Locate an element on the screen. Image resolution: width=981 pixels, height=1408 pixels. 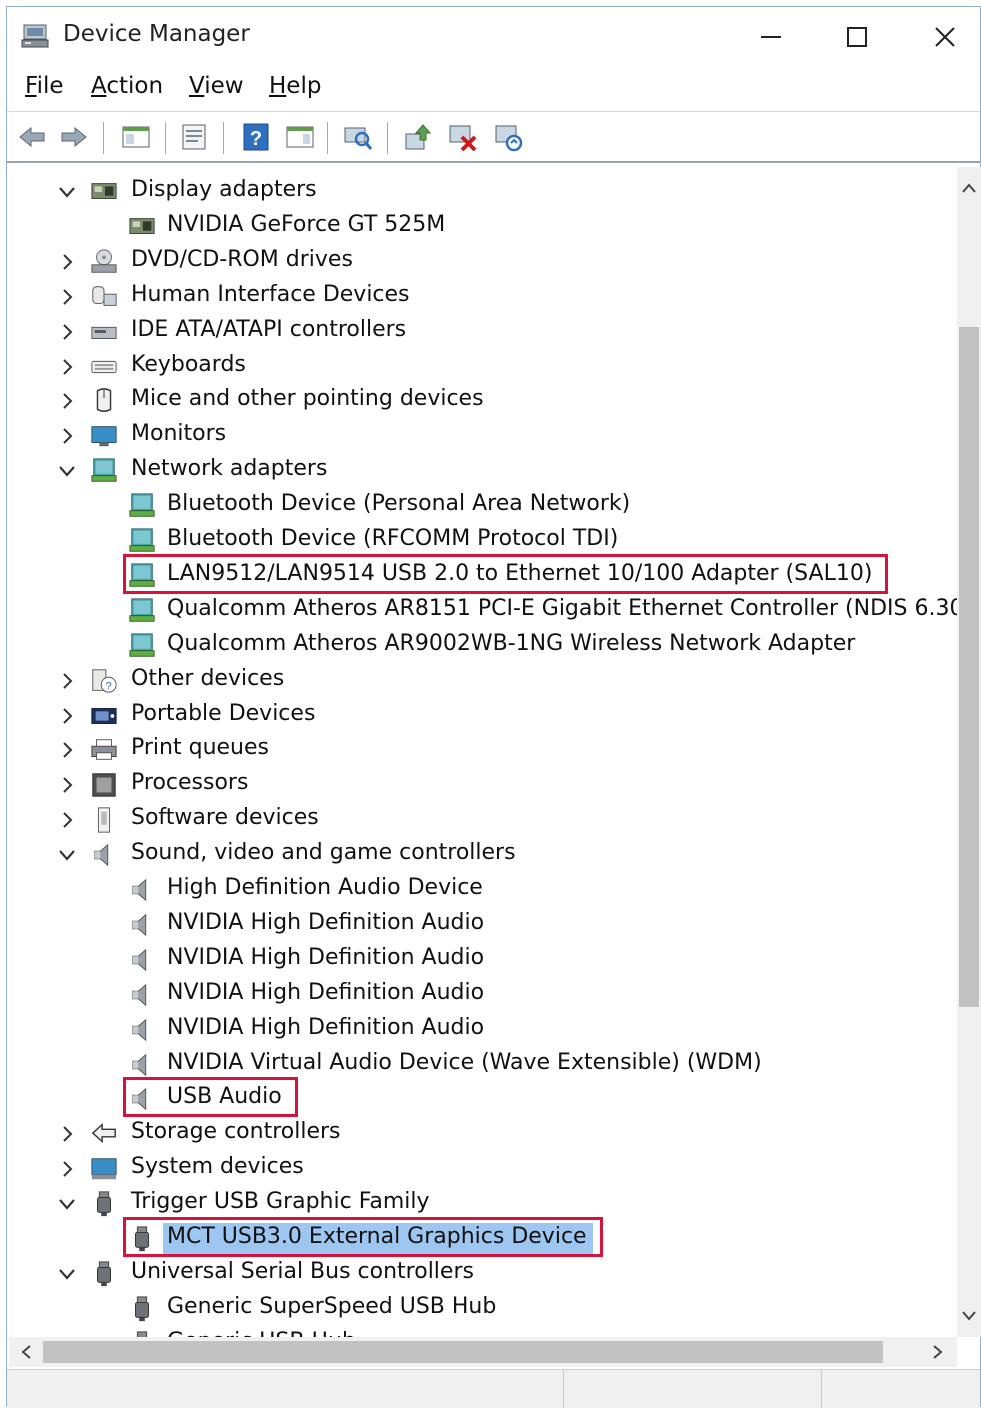
tree-item-label: Mice and other pointing devices is located at coordinates (307, 399).